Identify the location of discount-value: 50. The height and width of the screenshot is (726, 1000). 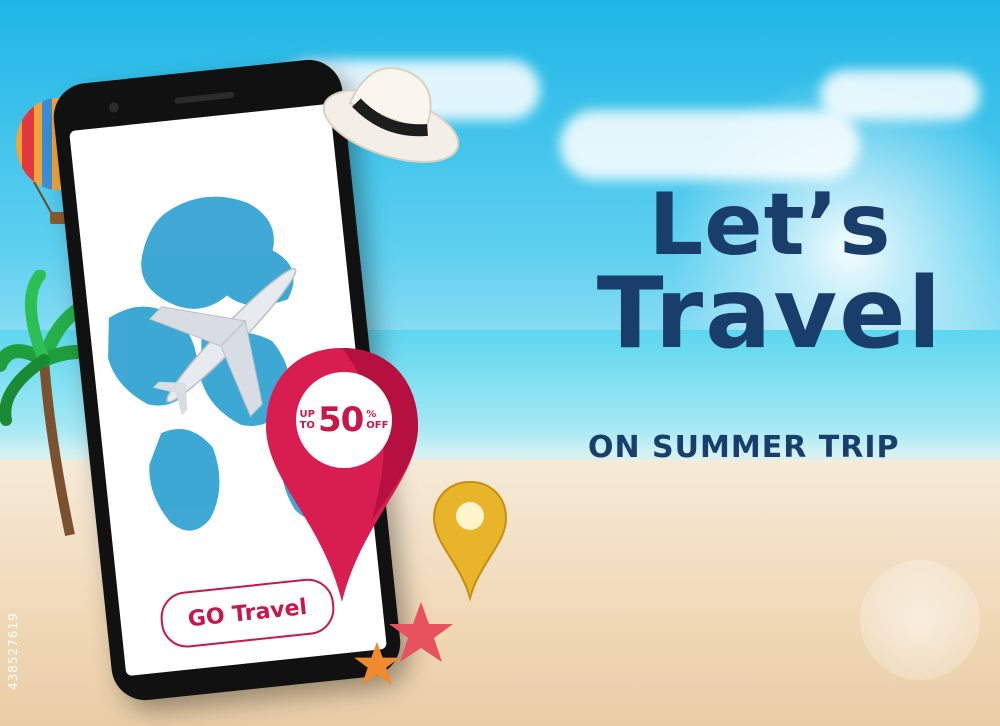
(340, 420).